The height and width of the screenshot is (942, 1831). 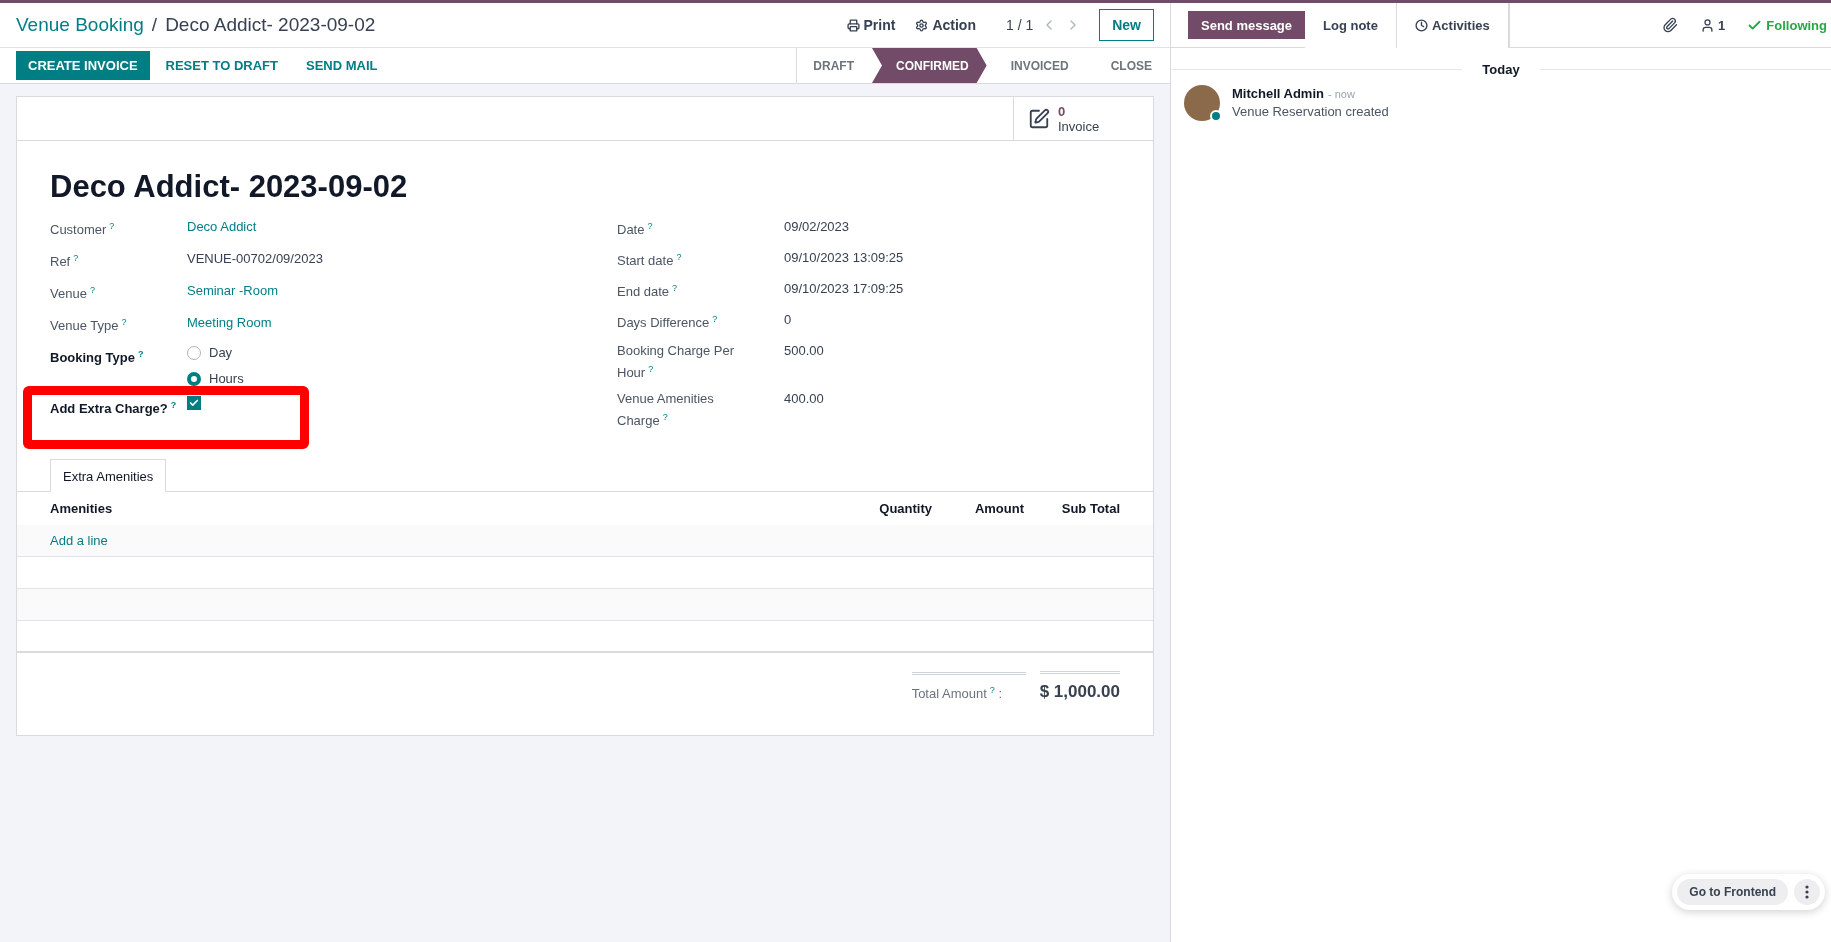 I want to click on online-dot, so click(x=1216, y=116).